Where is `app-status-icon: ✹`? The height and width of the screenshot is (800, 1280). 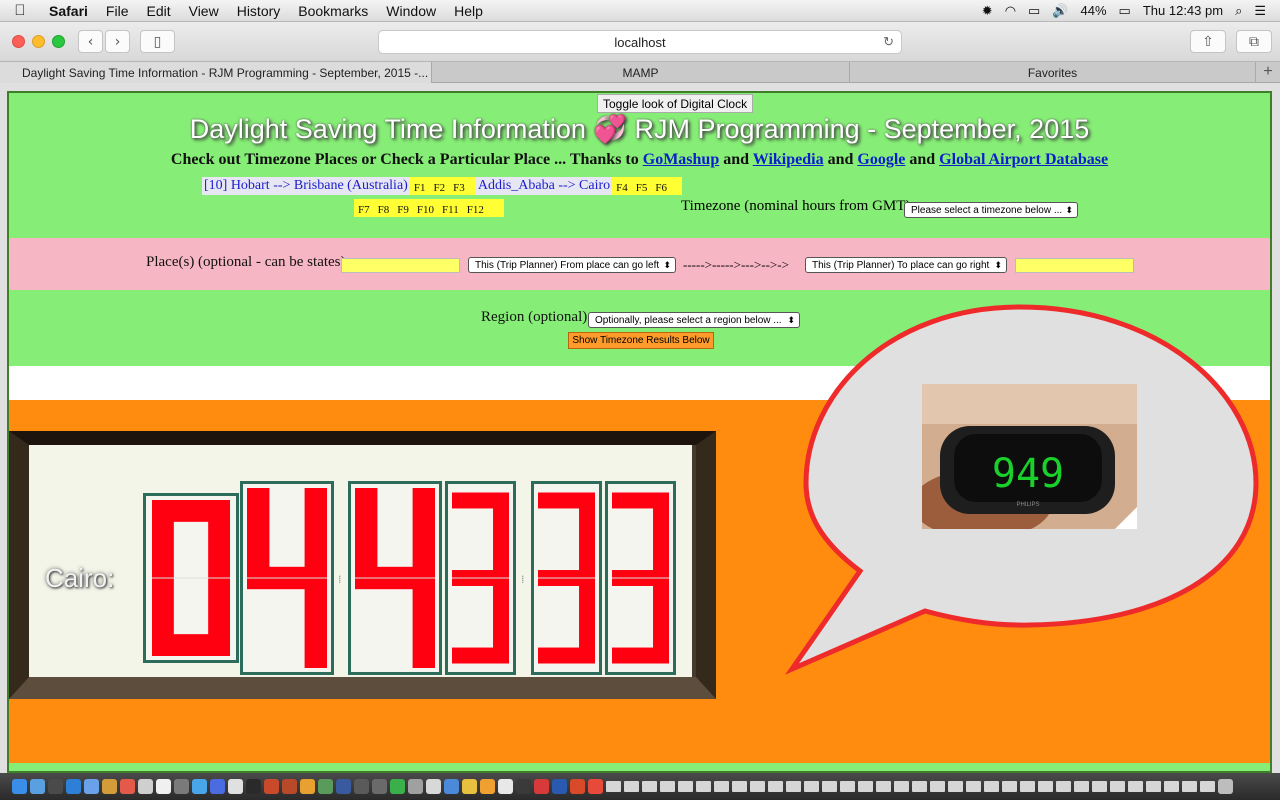
app-status-icon: ✹ is located at coordinates (987, 11).